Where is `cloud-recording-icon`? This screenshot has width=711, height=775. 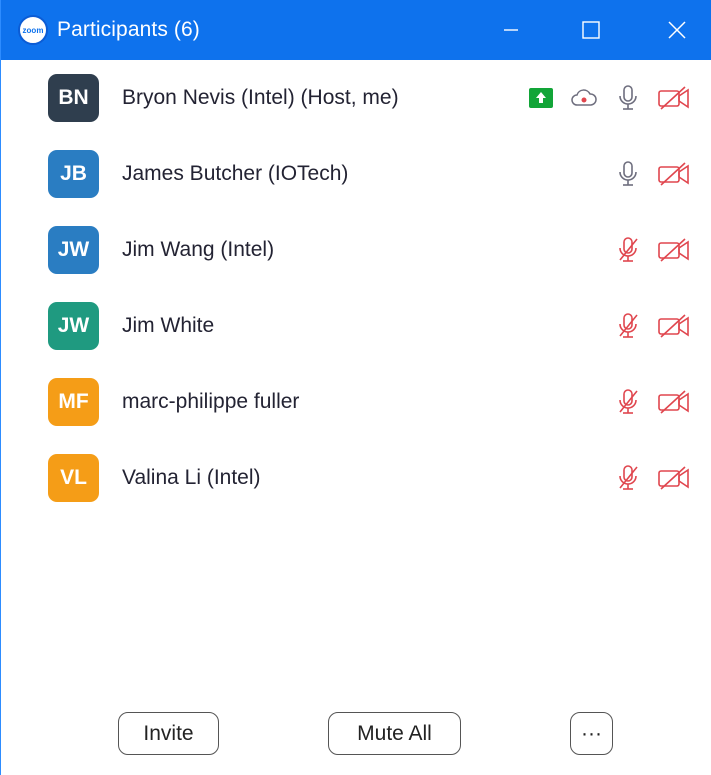 cloud-recording-icon is located at coordinates (584, 98).